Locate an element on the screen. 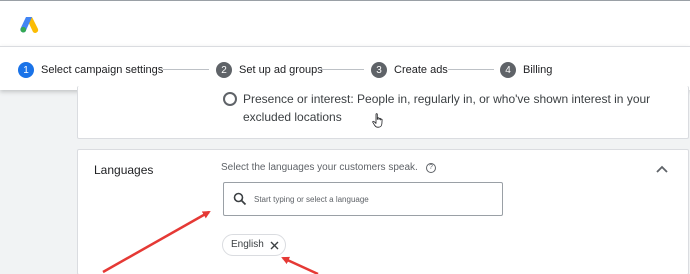 This screenshot has height=274, width=690. step-billing: 4 Billing is located at coordinates (526, 70).